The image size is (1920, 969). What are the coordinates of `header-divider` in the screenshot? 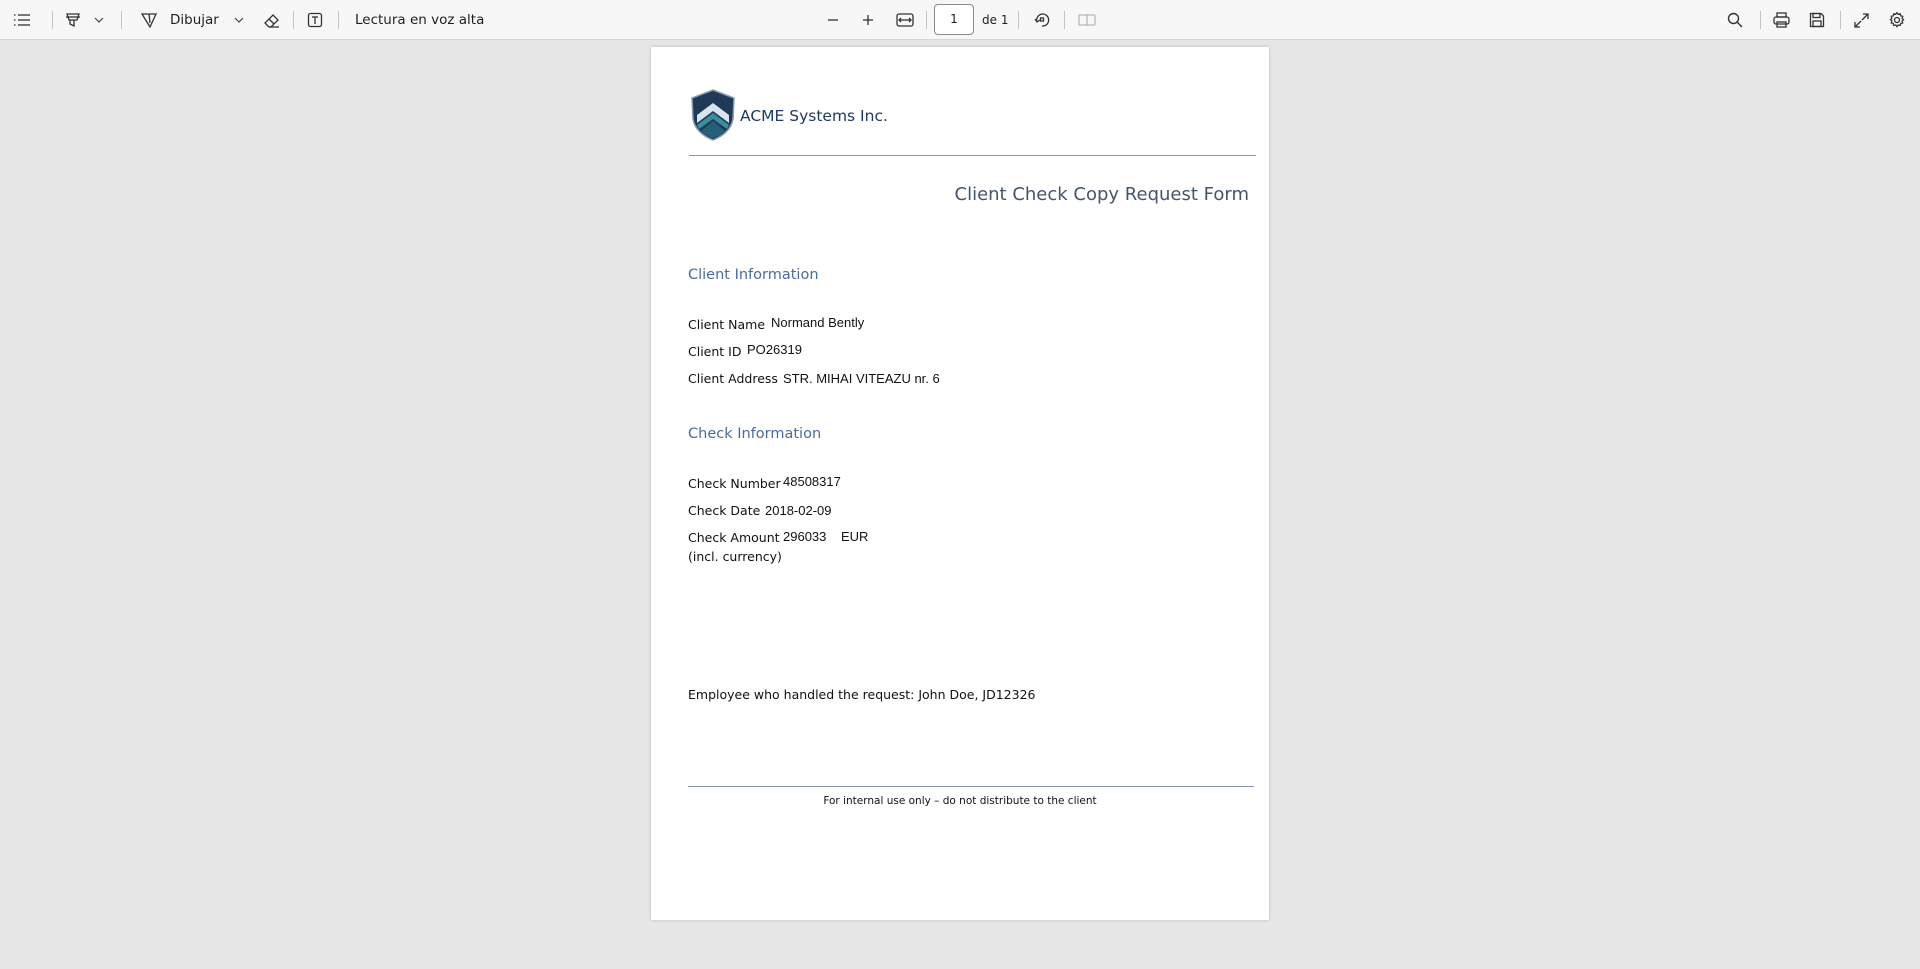 It's located at (972, 155).